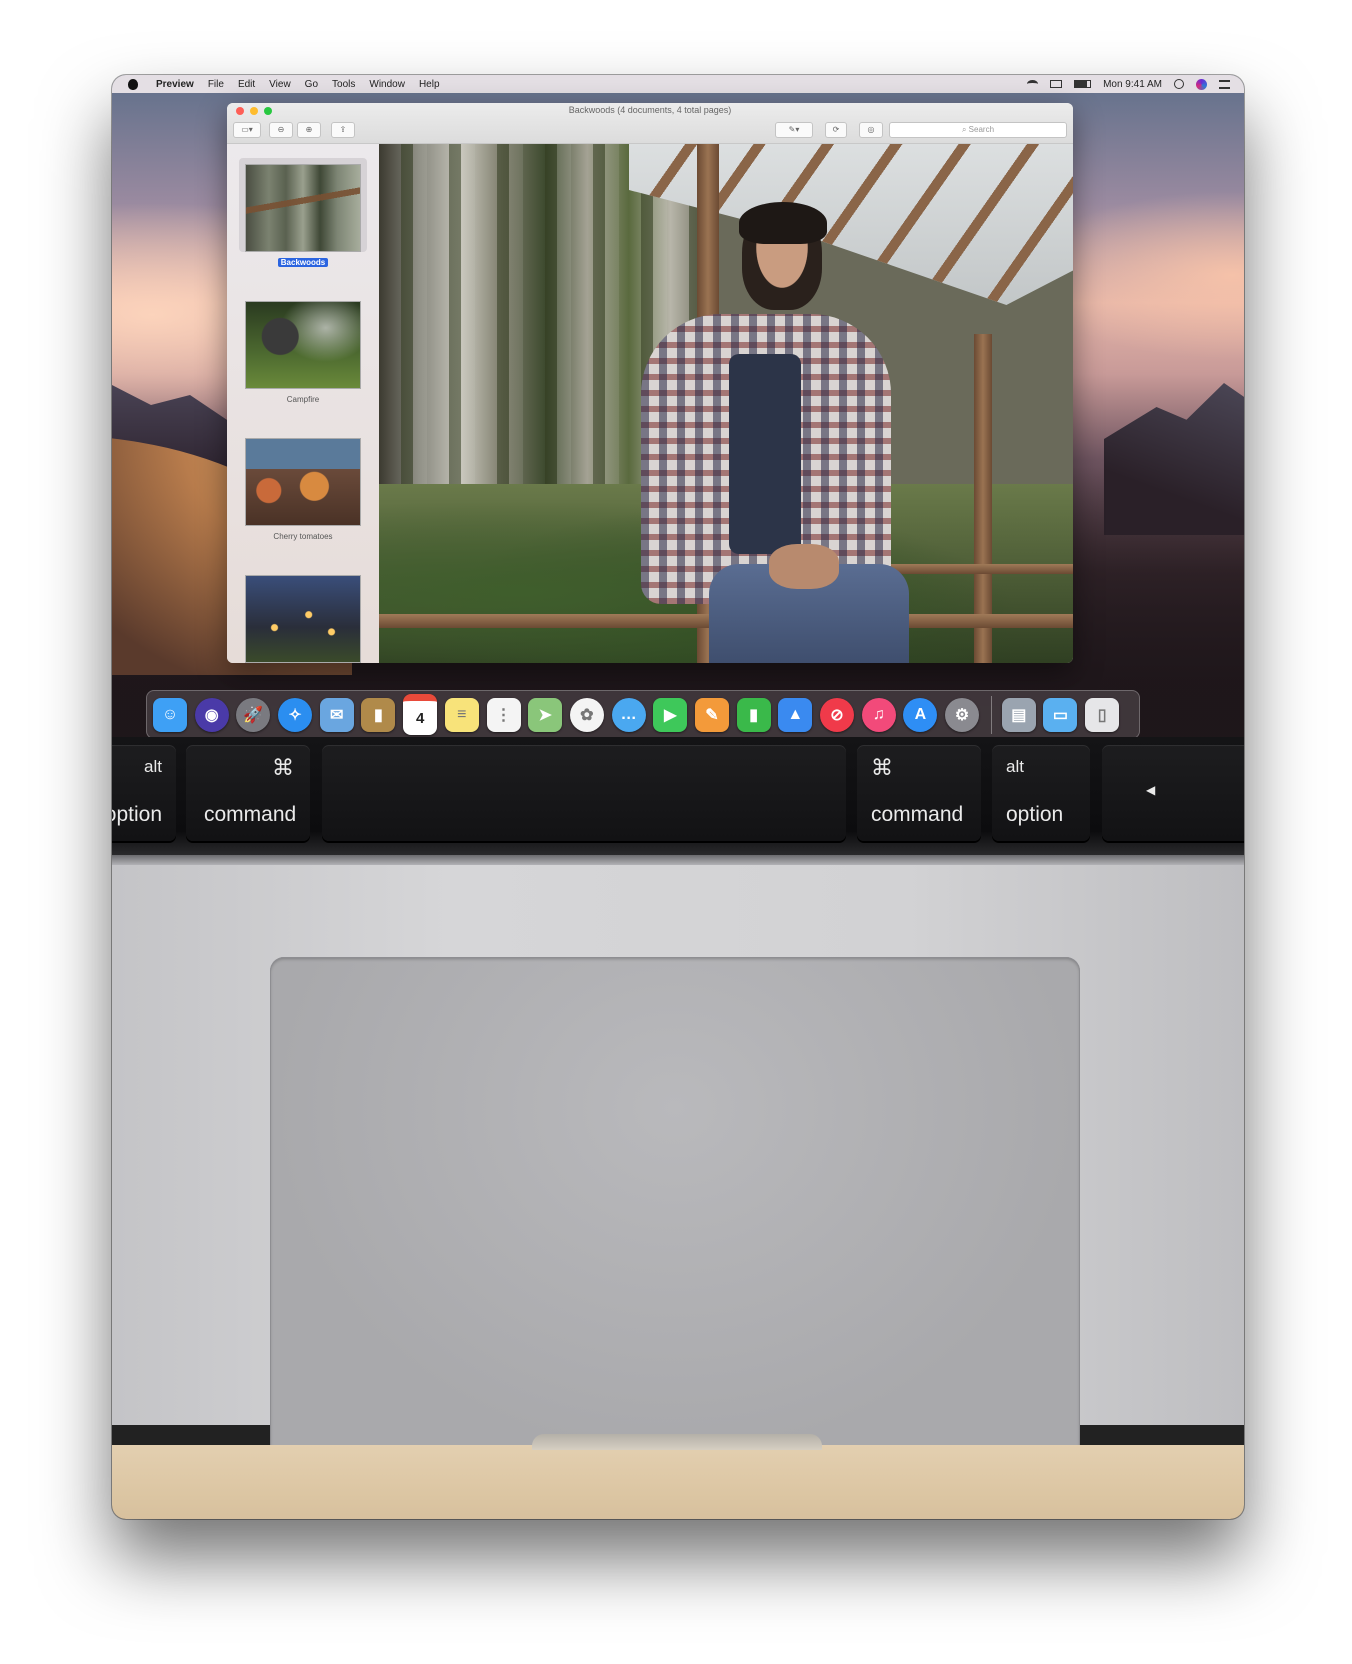  Describe the element at coordinates (920, 714) in the screenshot. I see `app-store-icon: A` at that location.